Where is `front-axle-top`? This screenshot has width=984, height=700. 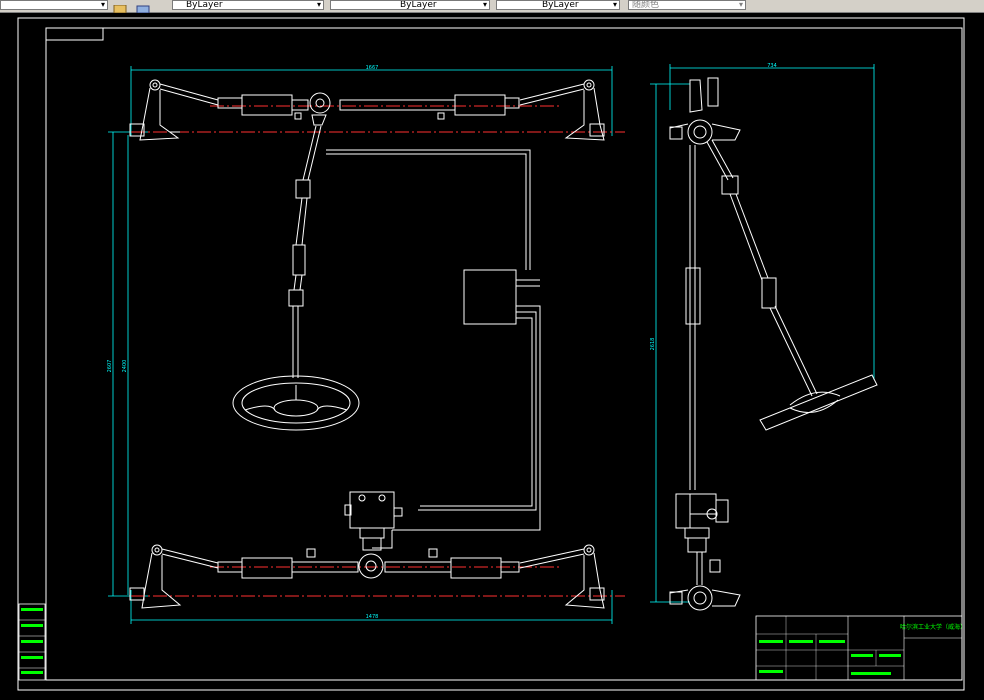 front-axle-top is located at coordinates (367, 110).